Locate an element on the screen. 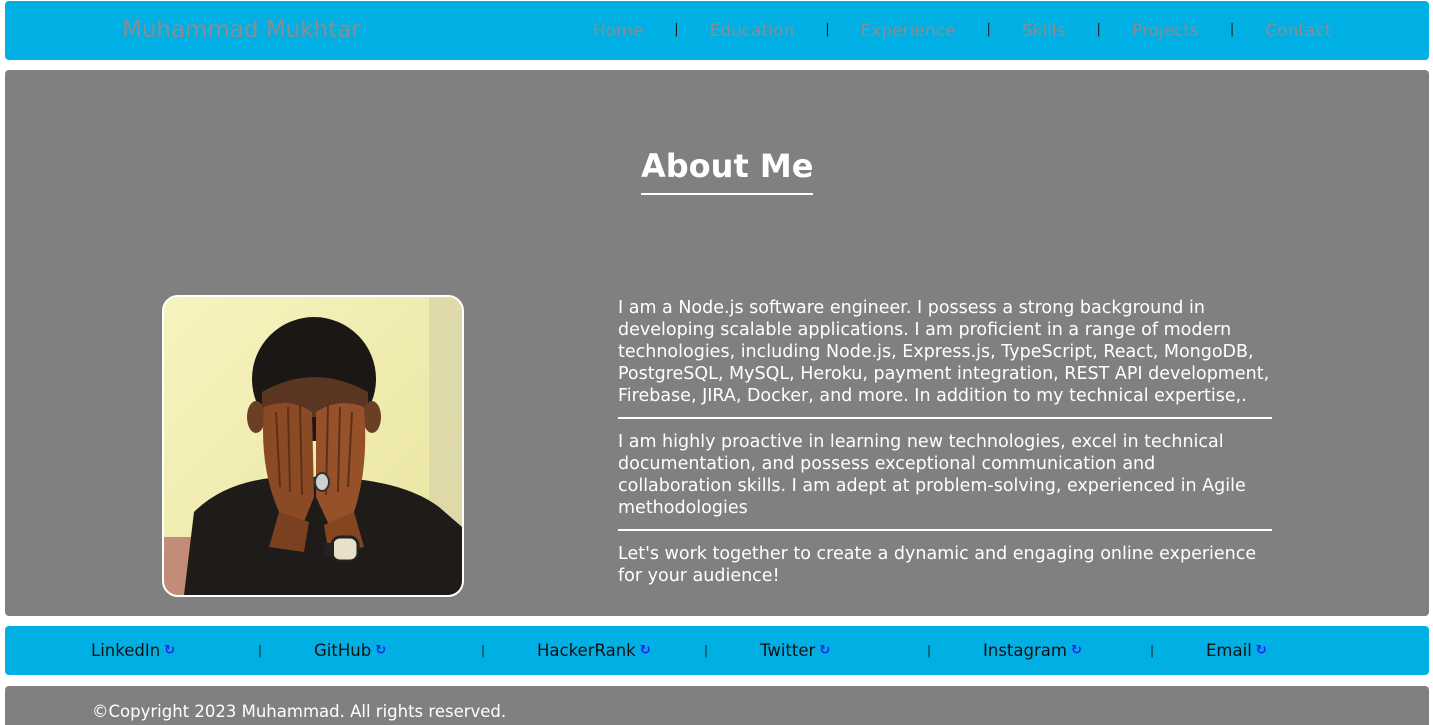 The height and width of the screenshot is (725, 1433). nav-education-link: Education is located at coordinates (752, 31).